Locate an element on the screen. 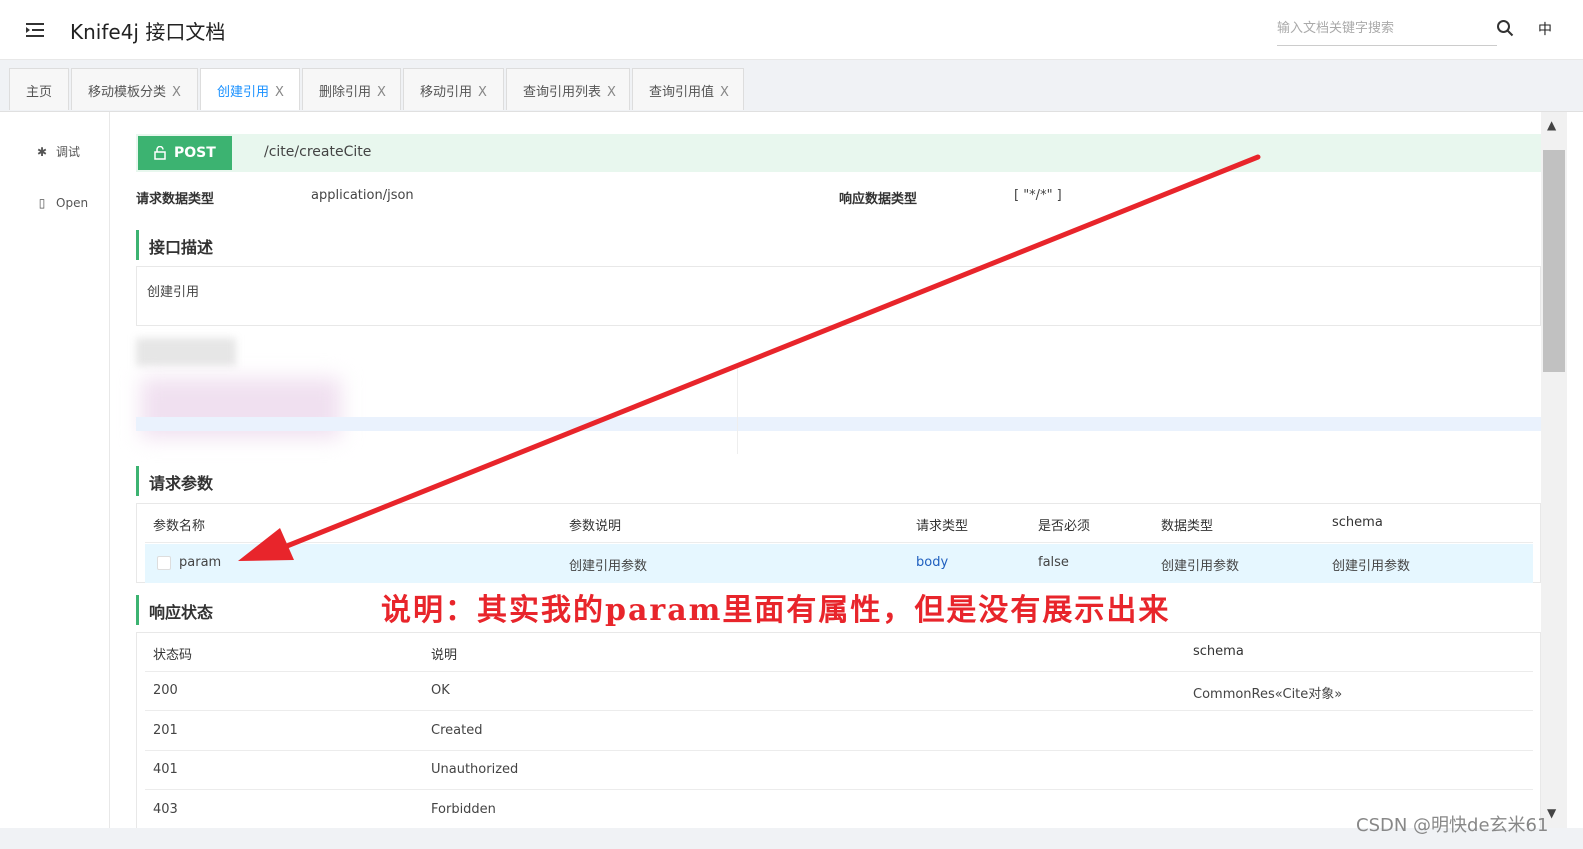  endpoint-bar: POST /cite/createCite is located at coordinates (838, 153).